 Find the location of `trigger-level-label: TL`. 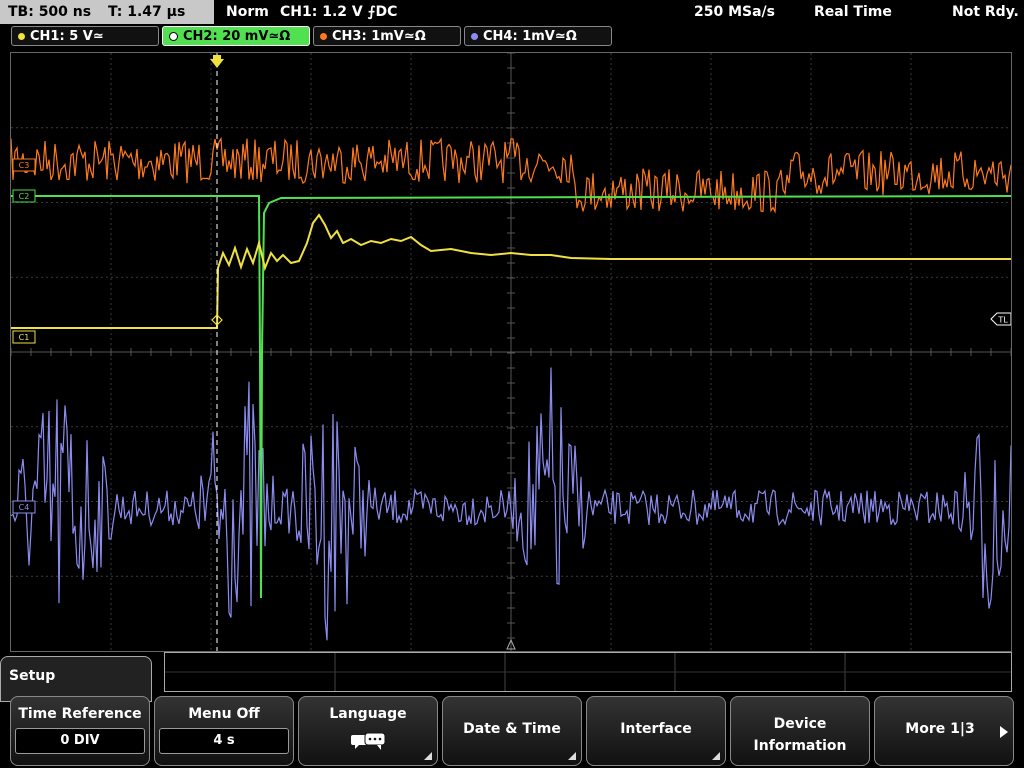

trigger-level-label: TL is located at coordinates (1002, 320).